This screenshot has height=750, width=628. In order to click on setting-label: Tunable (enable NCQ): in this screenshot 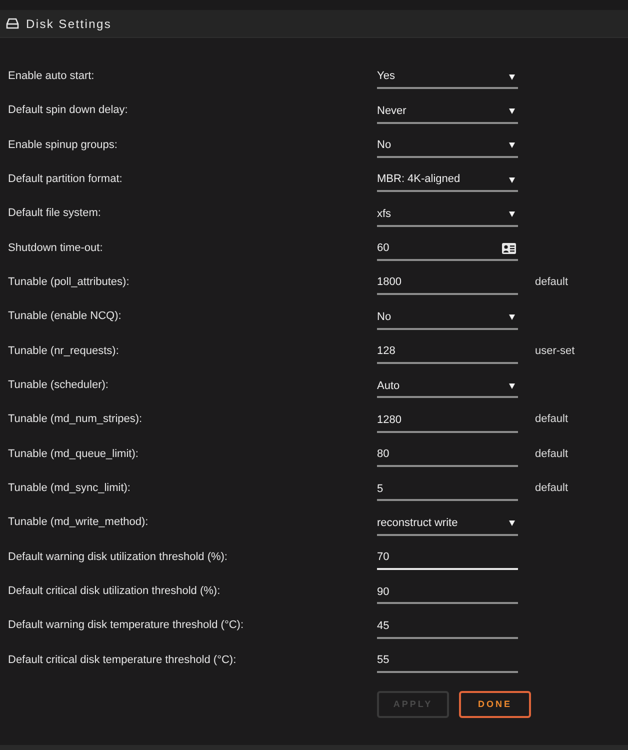, I will do `click(64, 316)`.